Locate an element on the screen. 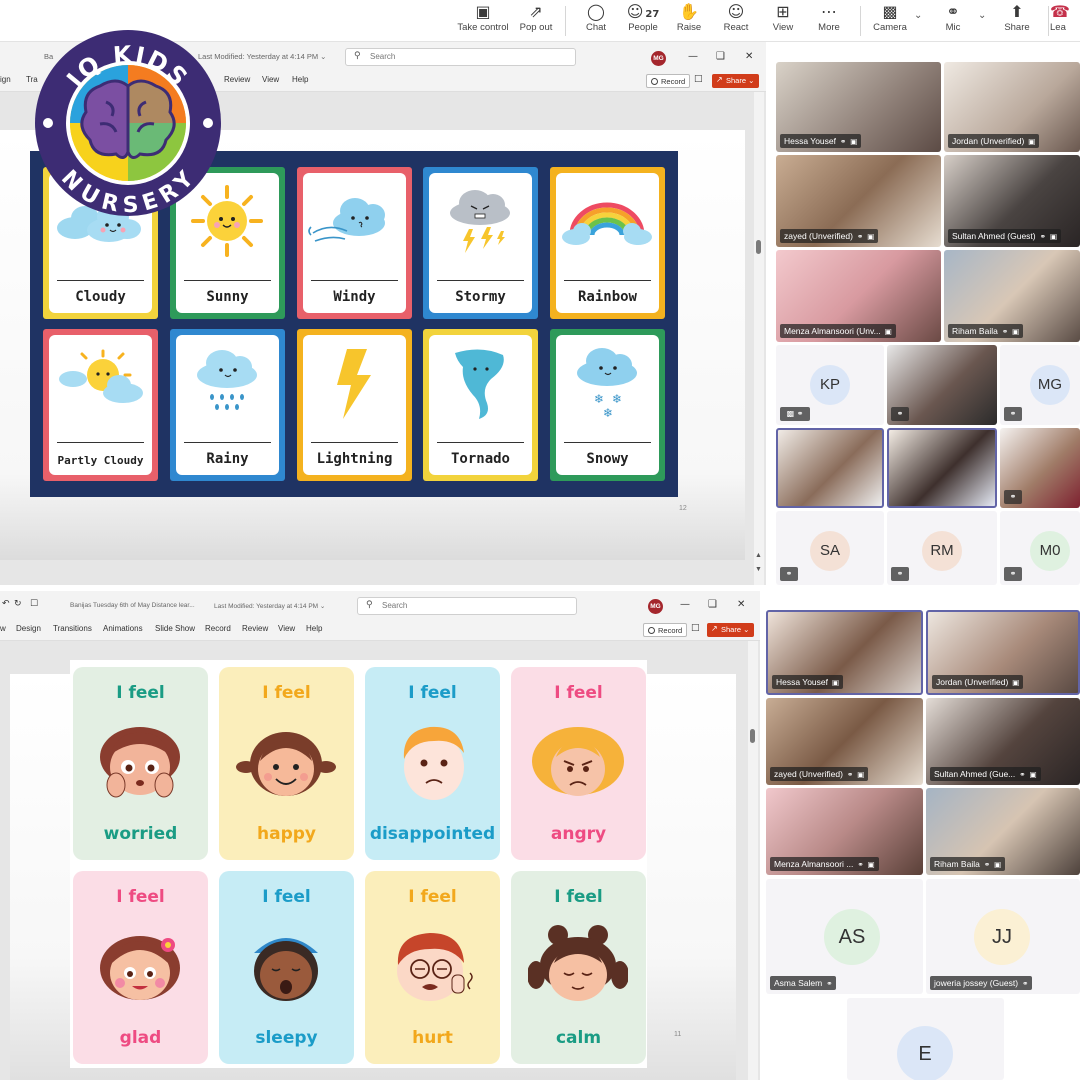 The height and width of the screenshot is (1080, 1080). tab-design: ign is located at coordinates (5, 79).